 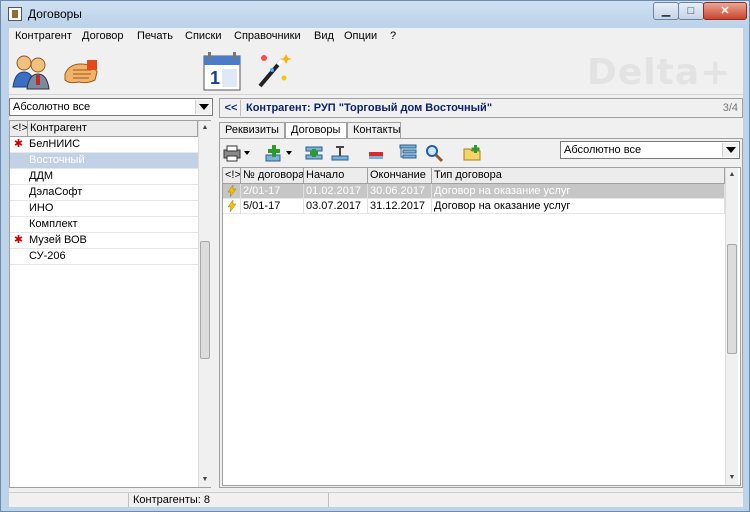 What do you see at coordinates (603, 150) in the screenshot?
I see `contract-filter-value: Абсолютно все` at bounding box center [603, 150].